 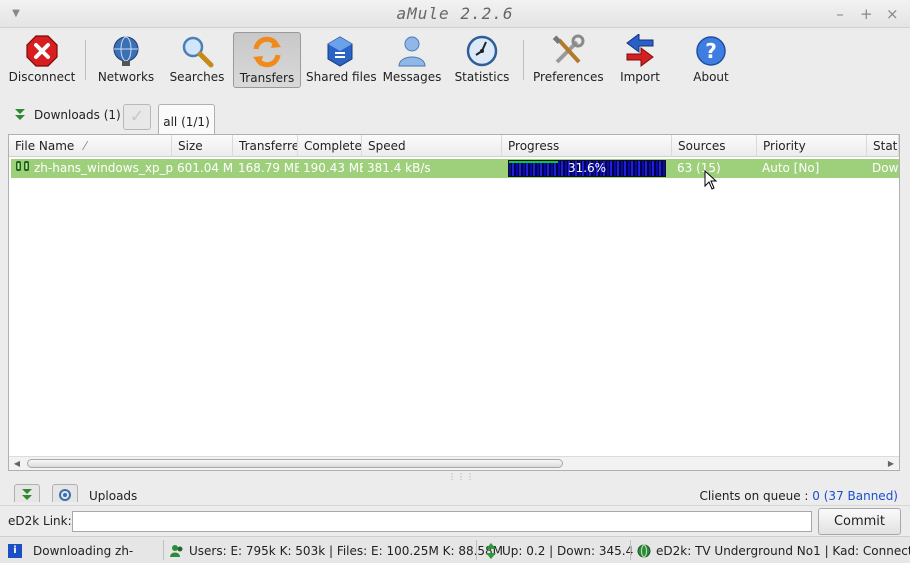 I want to click on user-icon, so click(x=412, y=51).